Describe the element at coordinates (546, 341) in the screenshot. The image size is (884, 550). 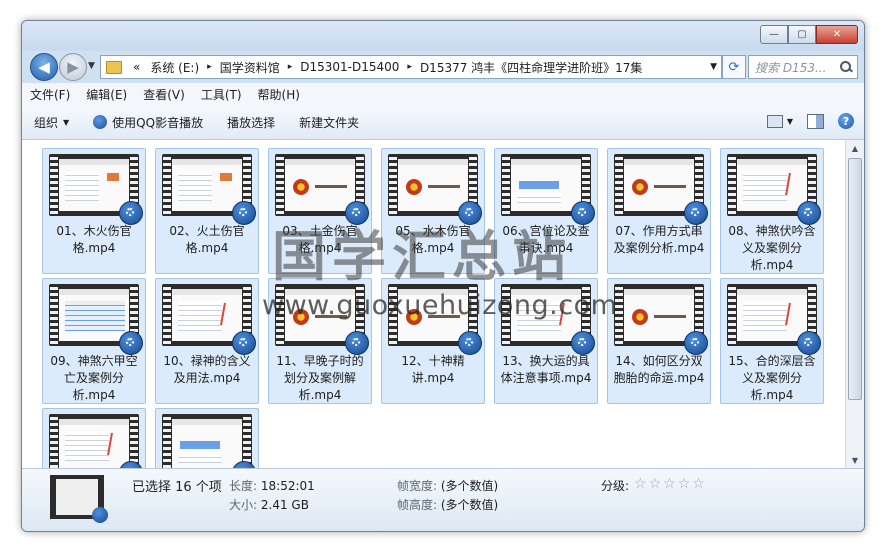
I see `file-tile: 13、换大运的具体注意事项.mp4` at that location.